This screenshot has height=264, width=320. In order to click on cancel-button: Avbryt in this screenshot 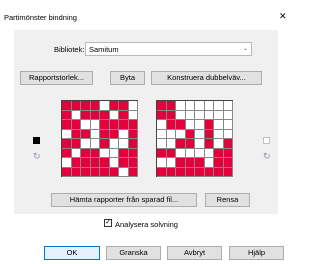, I will do `click(194, 253)`.